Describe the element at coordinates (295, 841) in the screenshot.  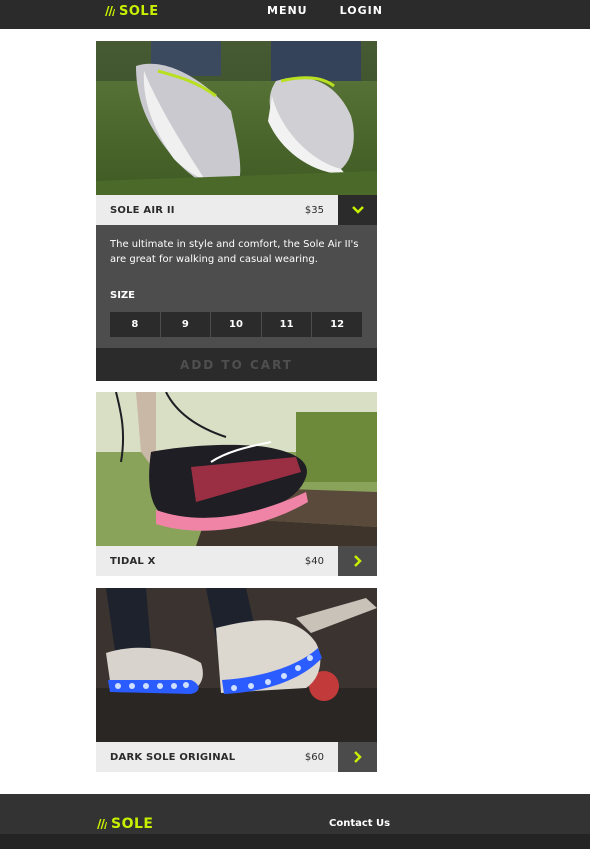
I see `footer-strip` at that location.